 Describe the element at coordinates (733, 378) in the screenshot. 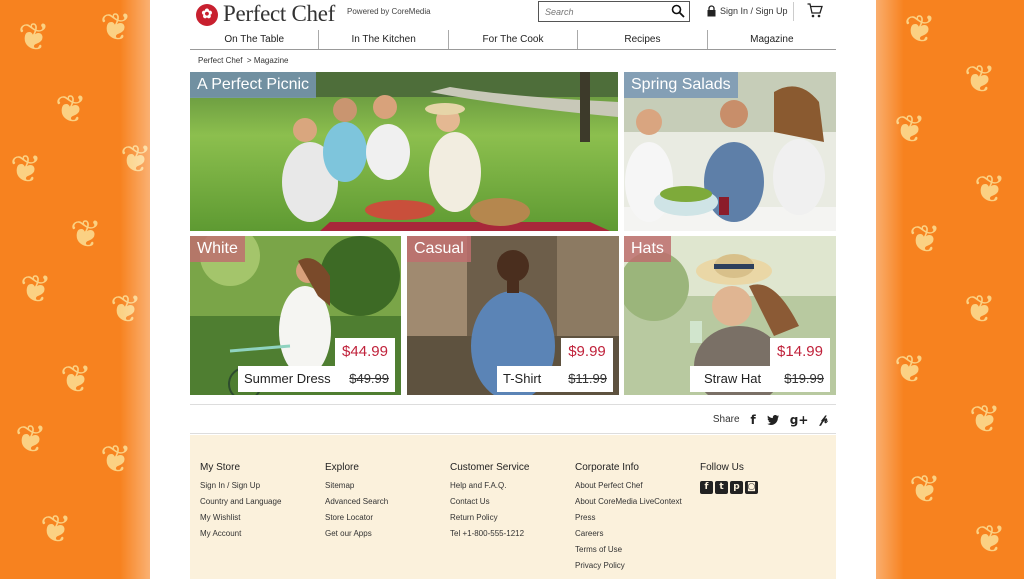

I see `product-name: Straw Hat` at that location.